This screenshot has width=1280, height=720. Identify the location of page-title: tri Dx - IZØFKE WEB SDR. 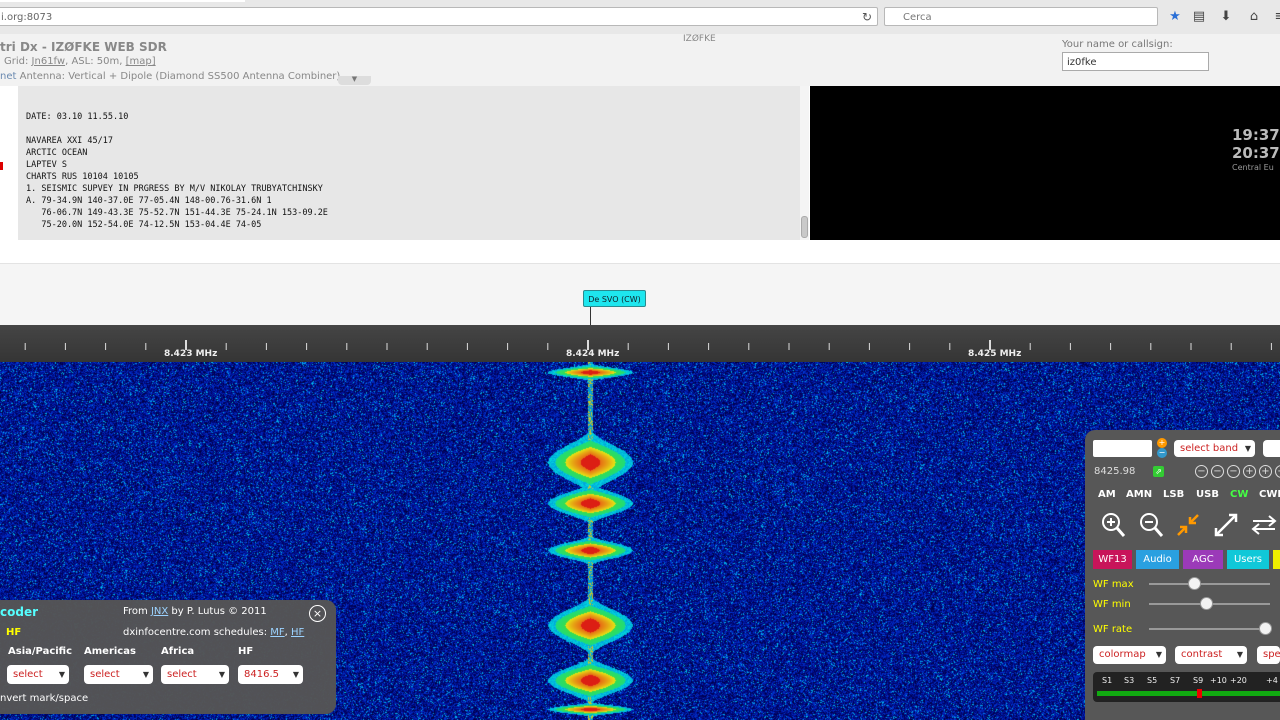
(83, 47).